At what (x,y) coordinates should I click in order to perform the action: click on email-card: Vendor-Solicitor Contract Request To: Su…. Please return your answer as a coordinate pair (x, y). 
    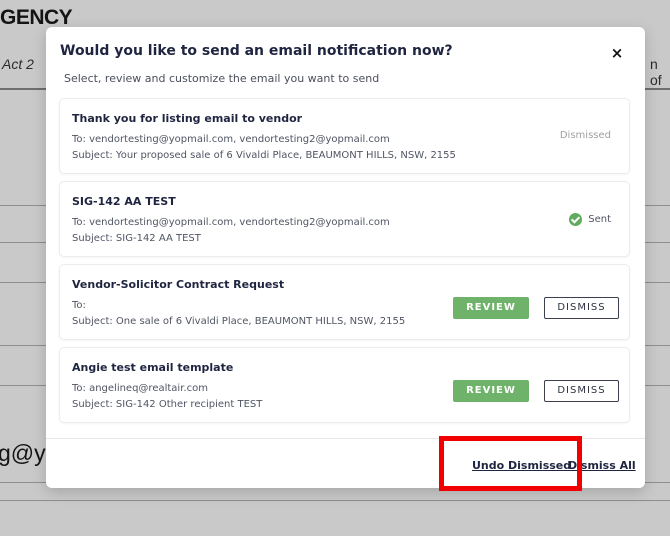
    Looking at the image, I should click on (344, 302).